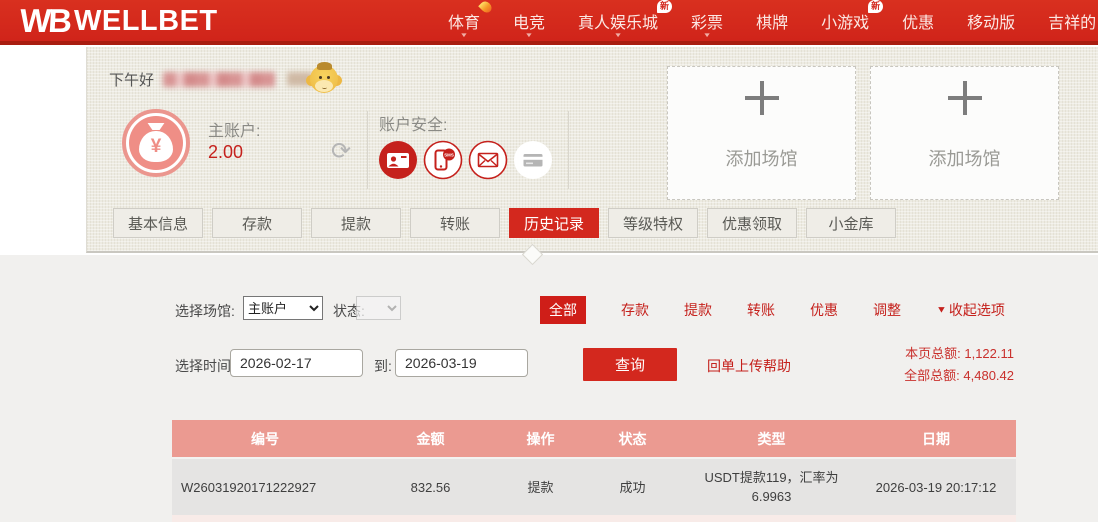 The height and width of the screenshot is (522, 1098). What do you see at coordinates (430, 486) in the screenshot?
I see `cell-amount: 832.56` at bounding box center [430, 486].